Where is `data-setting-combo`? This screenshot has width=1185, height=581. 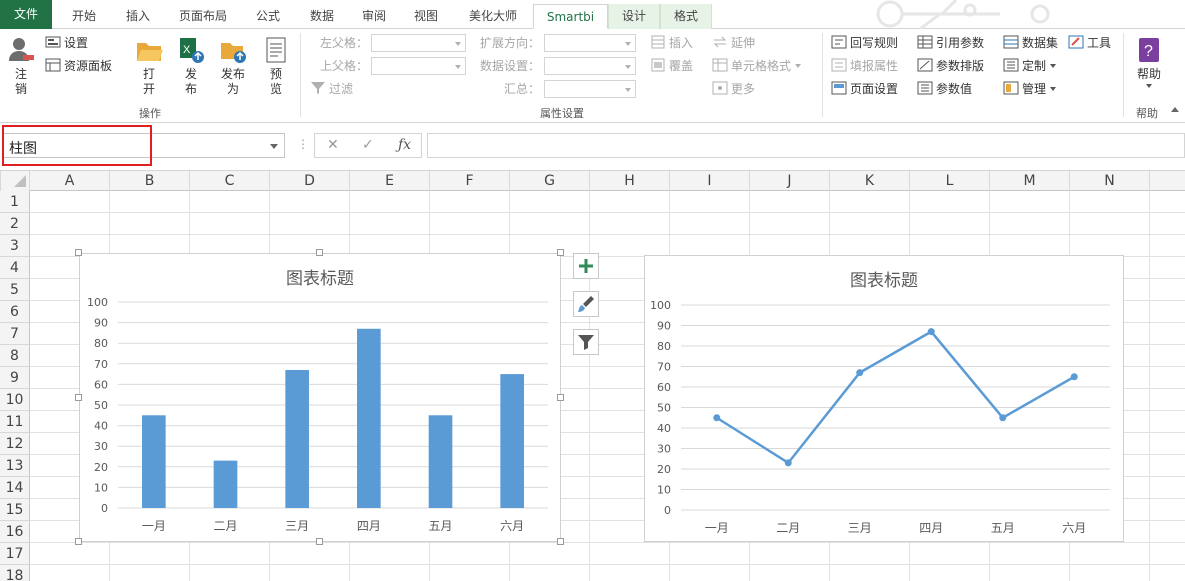
data-setting-combo is located at coordinates (590, 66).